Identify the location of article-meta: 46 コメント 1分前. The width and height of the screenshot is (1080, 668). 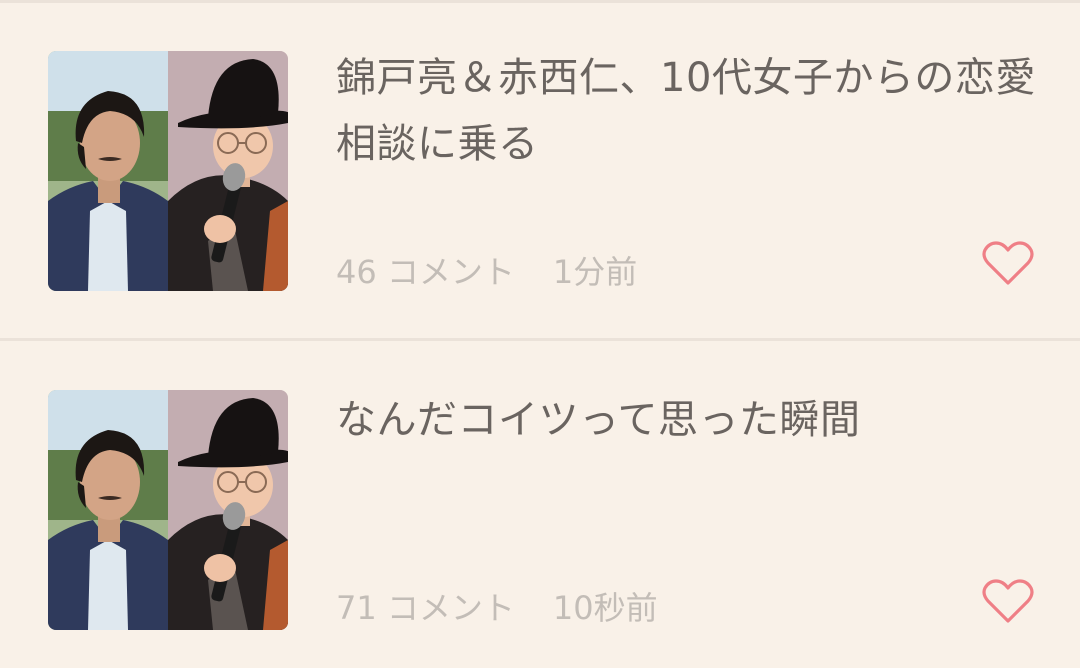
(486, 270).